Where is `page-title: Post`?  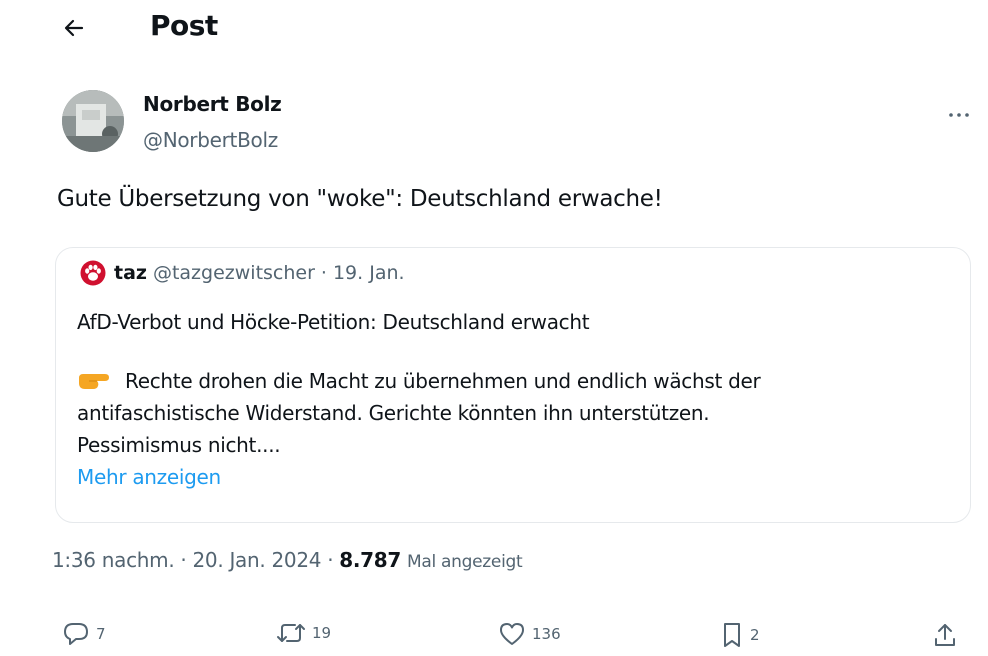 page-title: Post is located at coordinates (184, 25).